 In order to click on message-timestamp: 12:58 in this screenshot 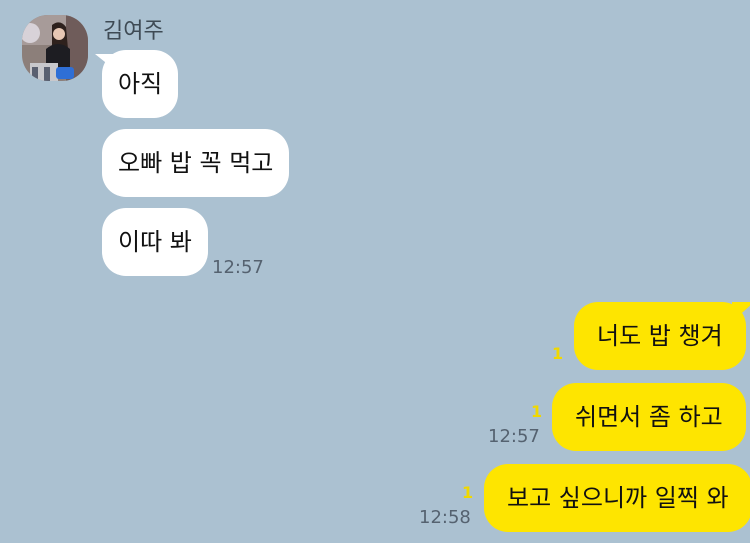, I will do `click(445, 517)`.